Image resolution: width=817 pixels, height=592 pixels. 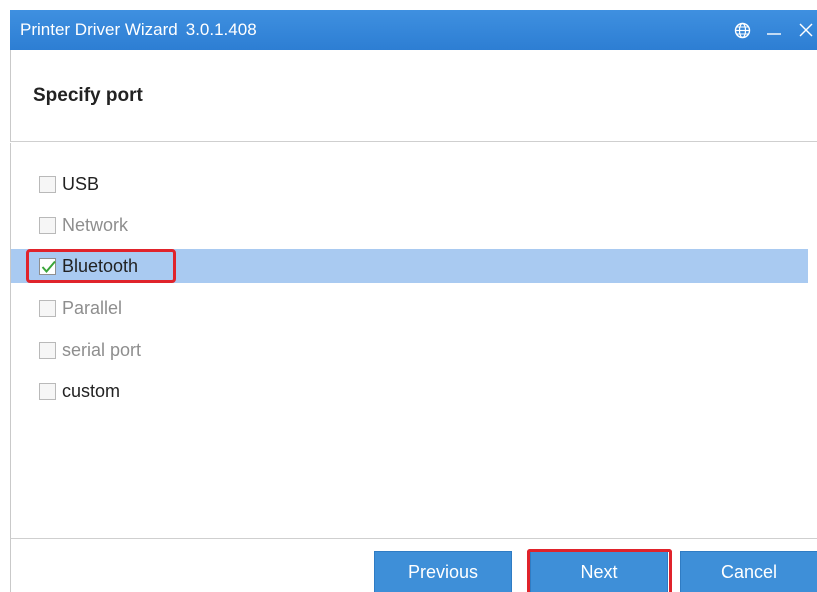 I want to click on minimize-icon, so click(x=774, y=30).